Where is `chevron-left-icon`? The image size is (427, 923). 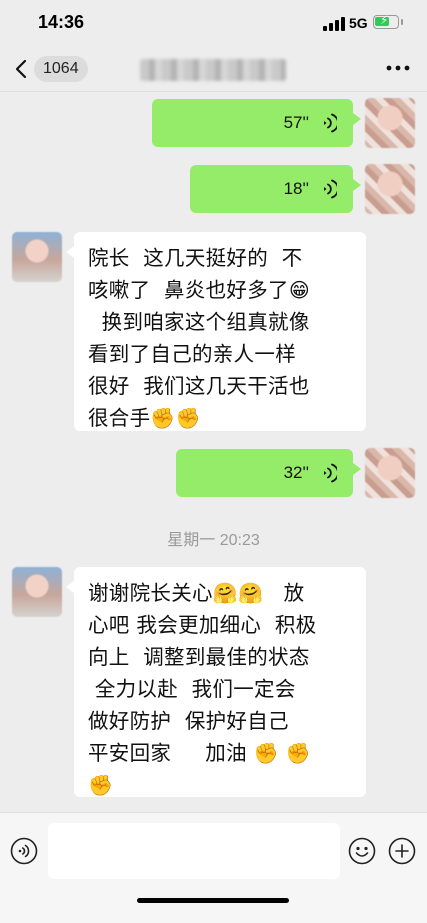 chevron-left-icon is located at coordinates (21, 69).